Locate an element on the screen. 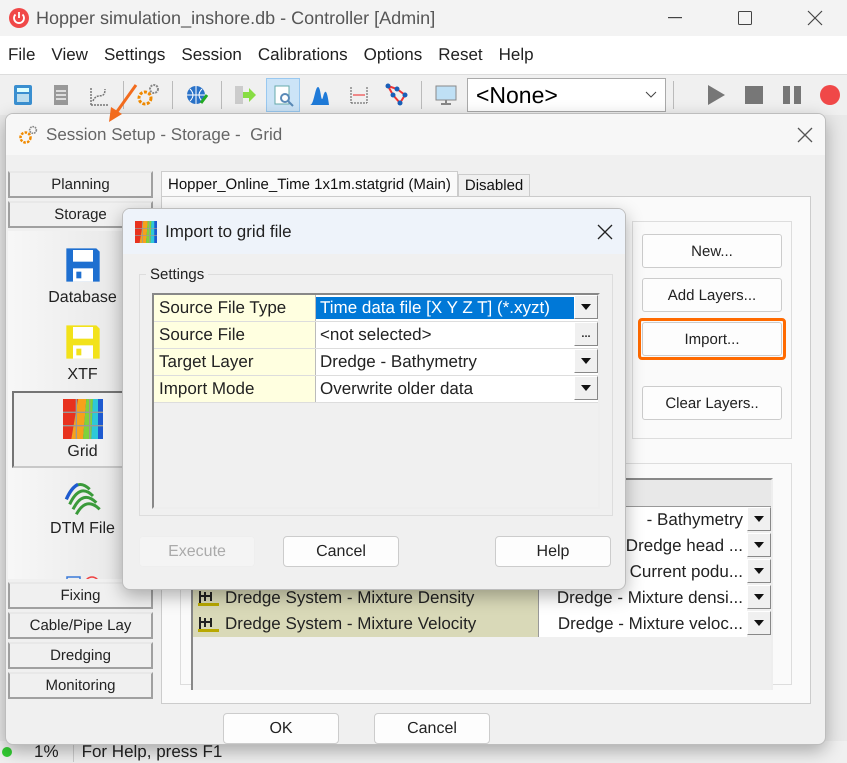  section-button: Fixing is located at coordinates (80, 596).